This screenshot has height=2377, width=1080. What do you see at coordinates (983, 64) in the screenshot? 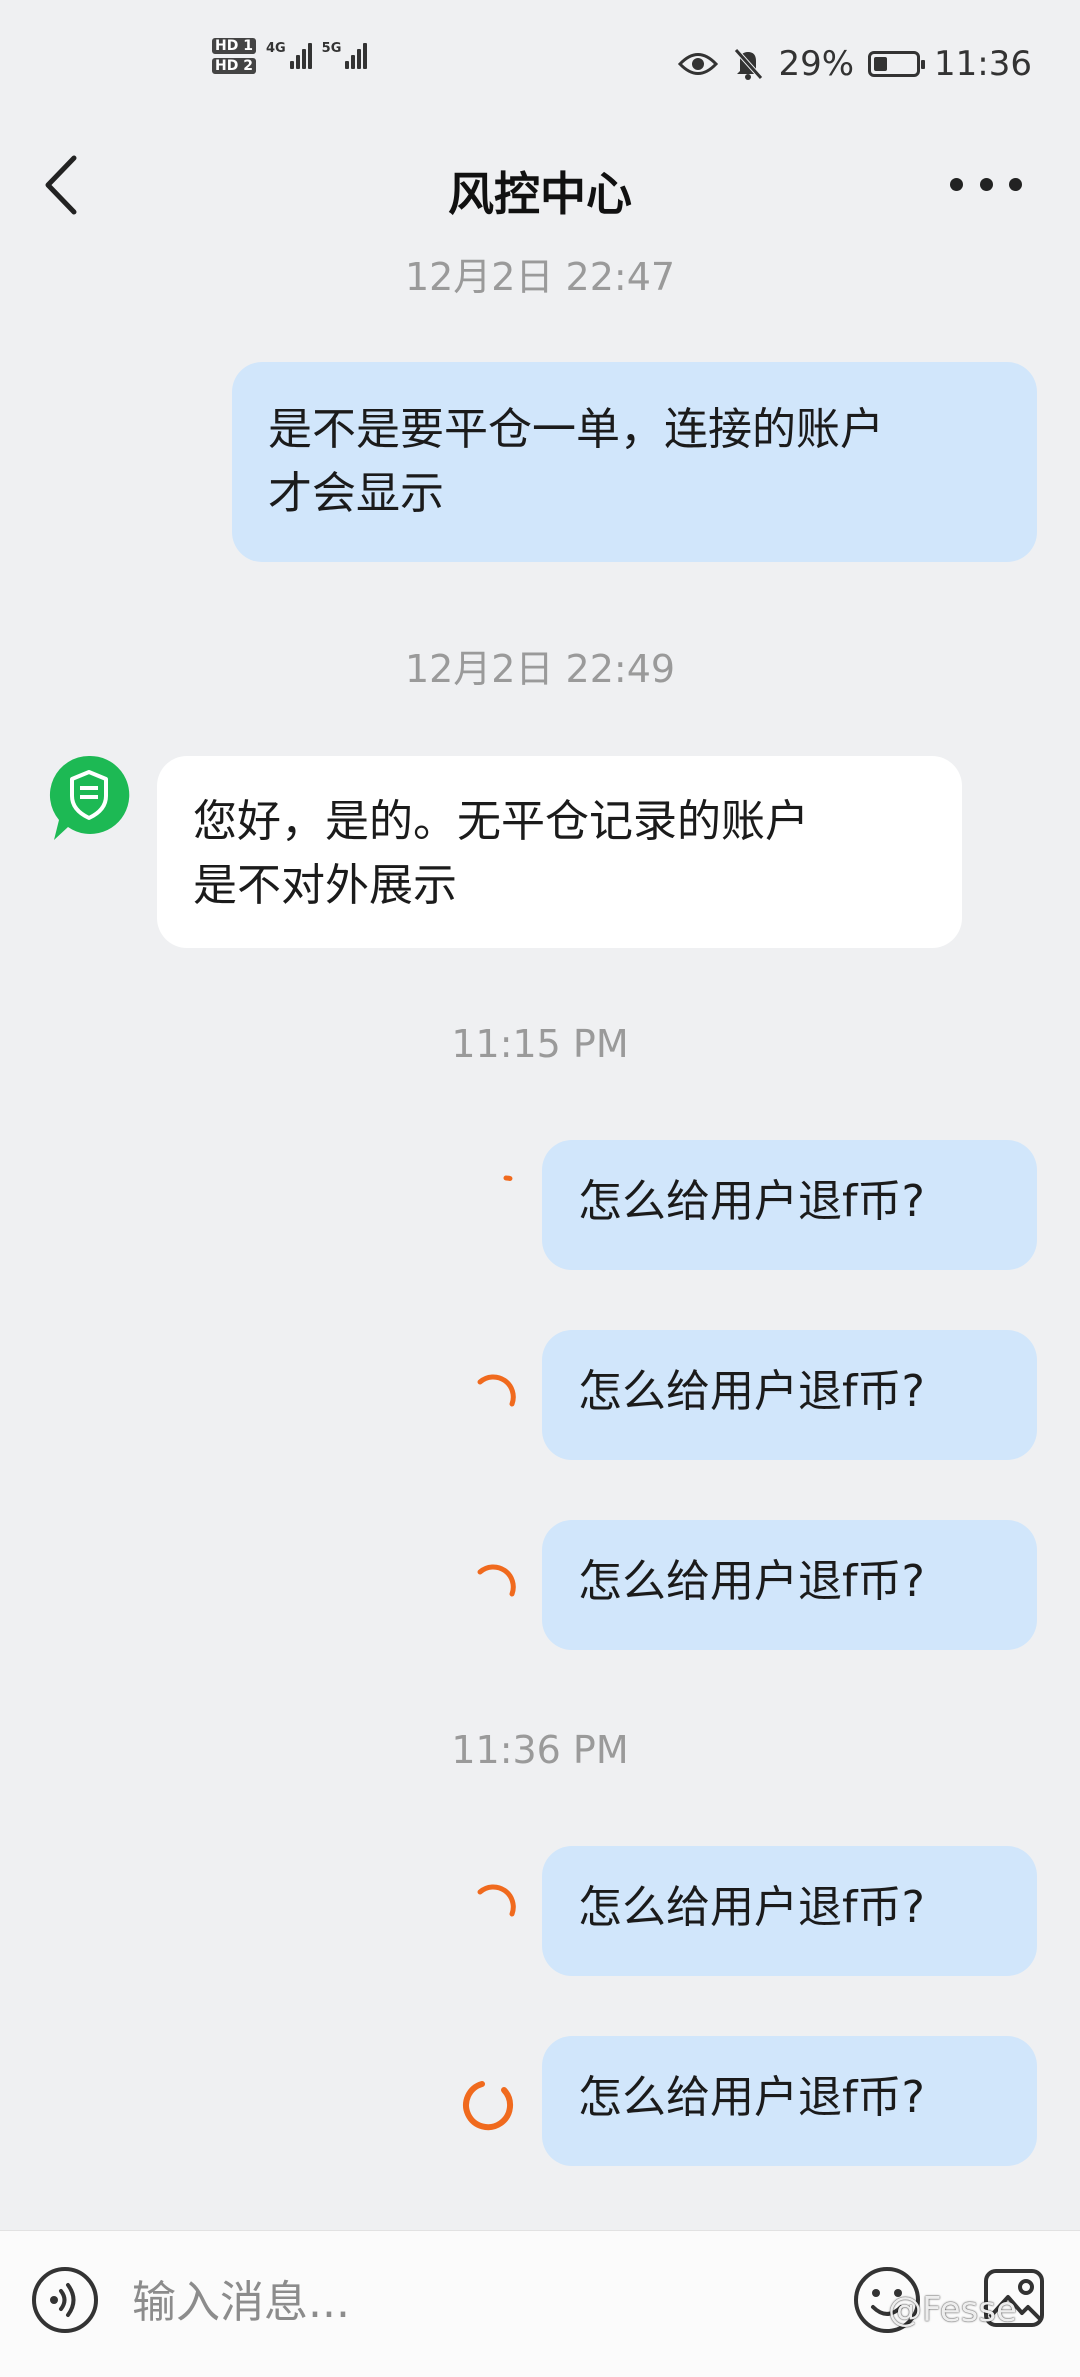
I see `status-time: 11:36` at bounding box center [983, 64].